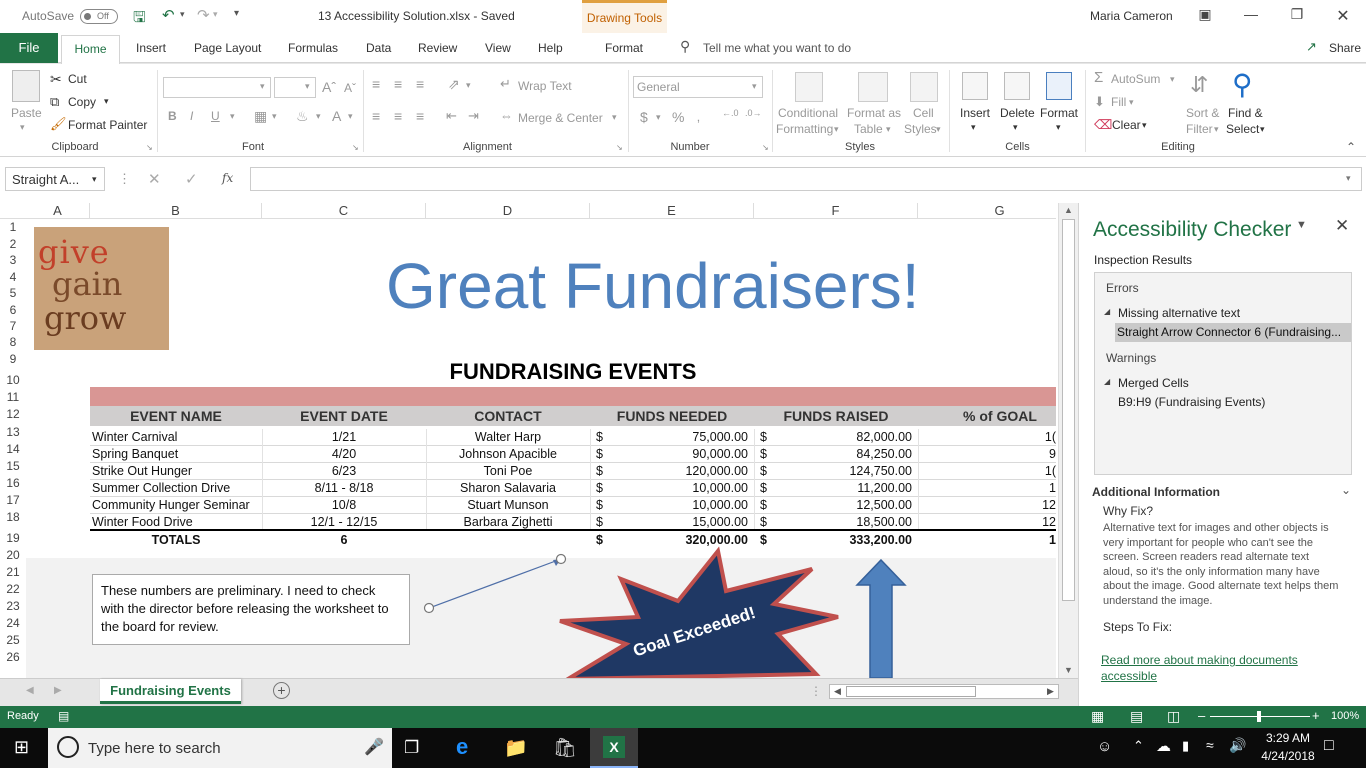  I want to click on copy-dropdown-icon: ▾, so click(106, 101).